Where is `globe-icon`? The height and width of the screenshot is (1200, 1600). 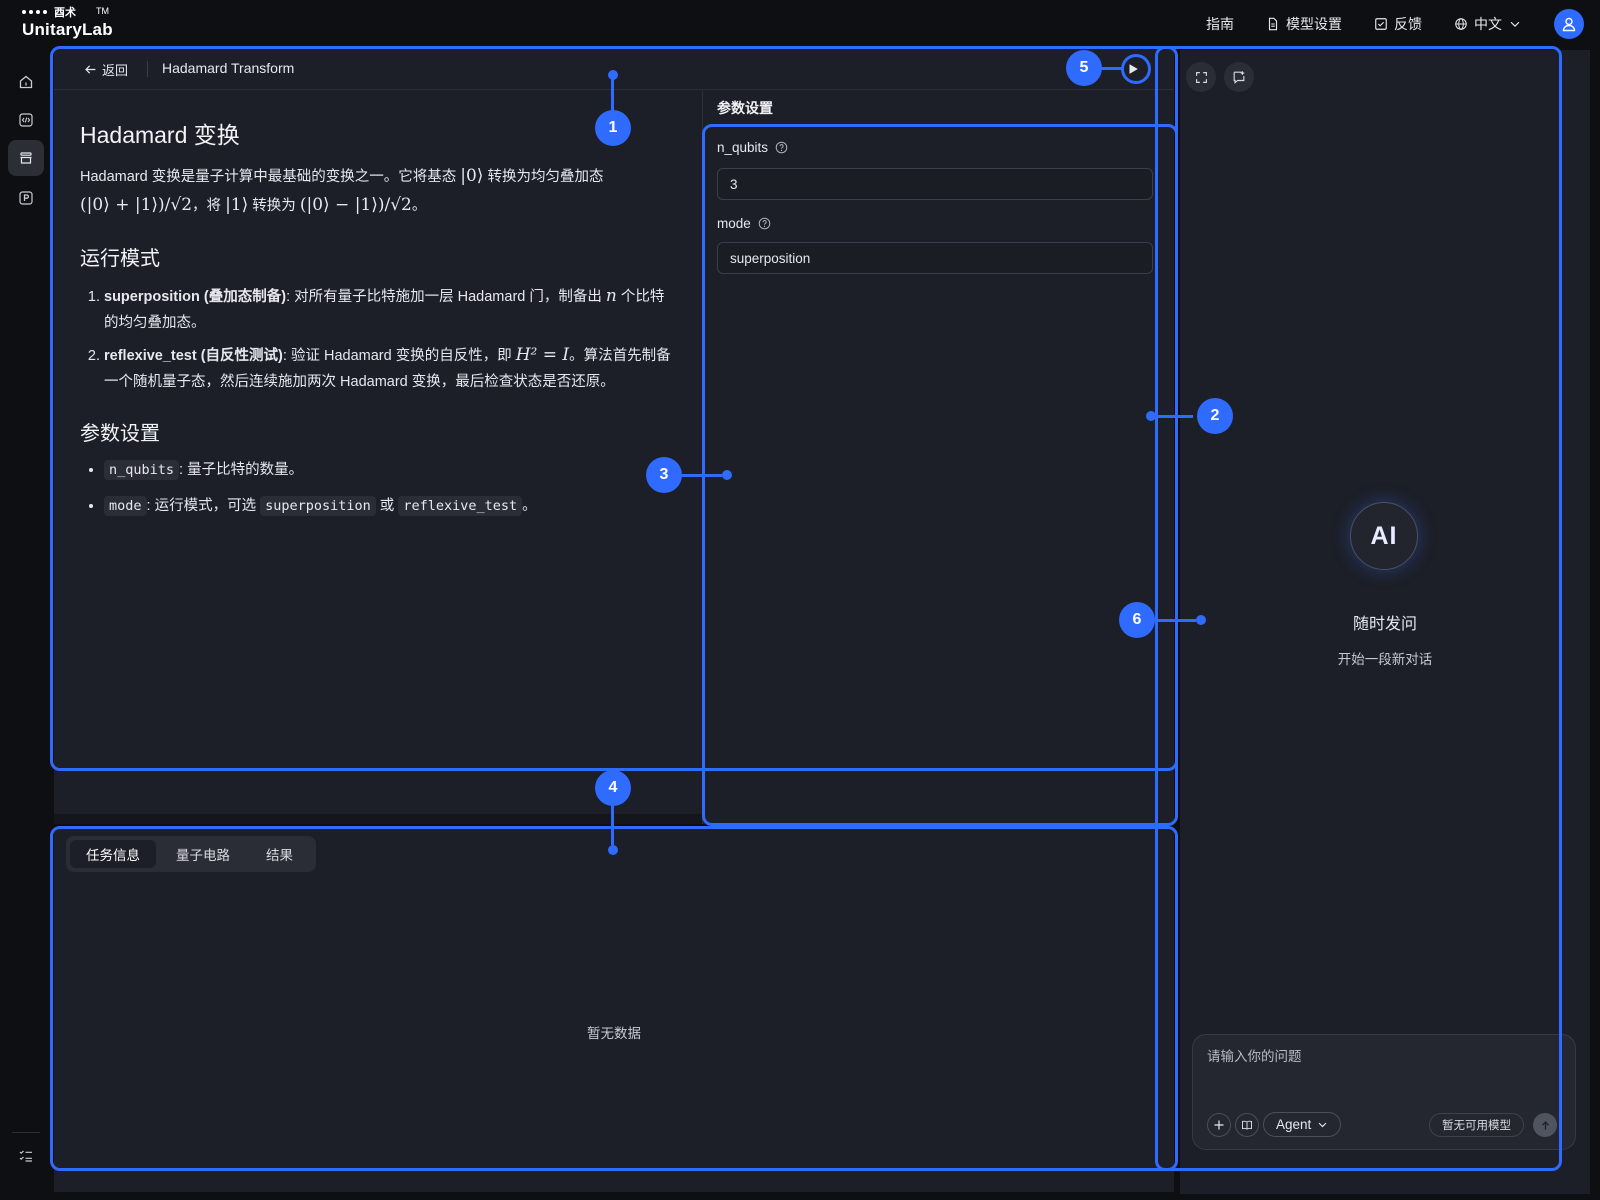 globe-icon is located at coordinates (1461, 24).